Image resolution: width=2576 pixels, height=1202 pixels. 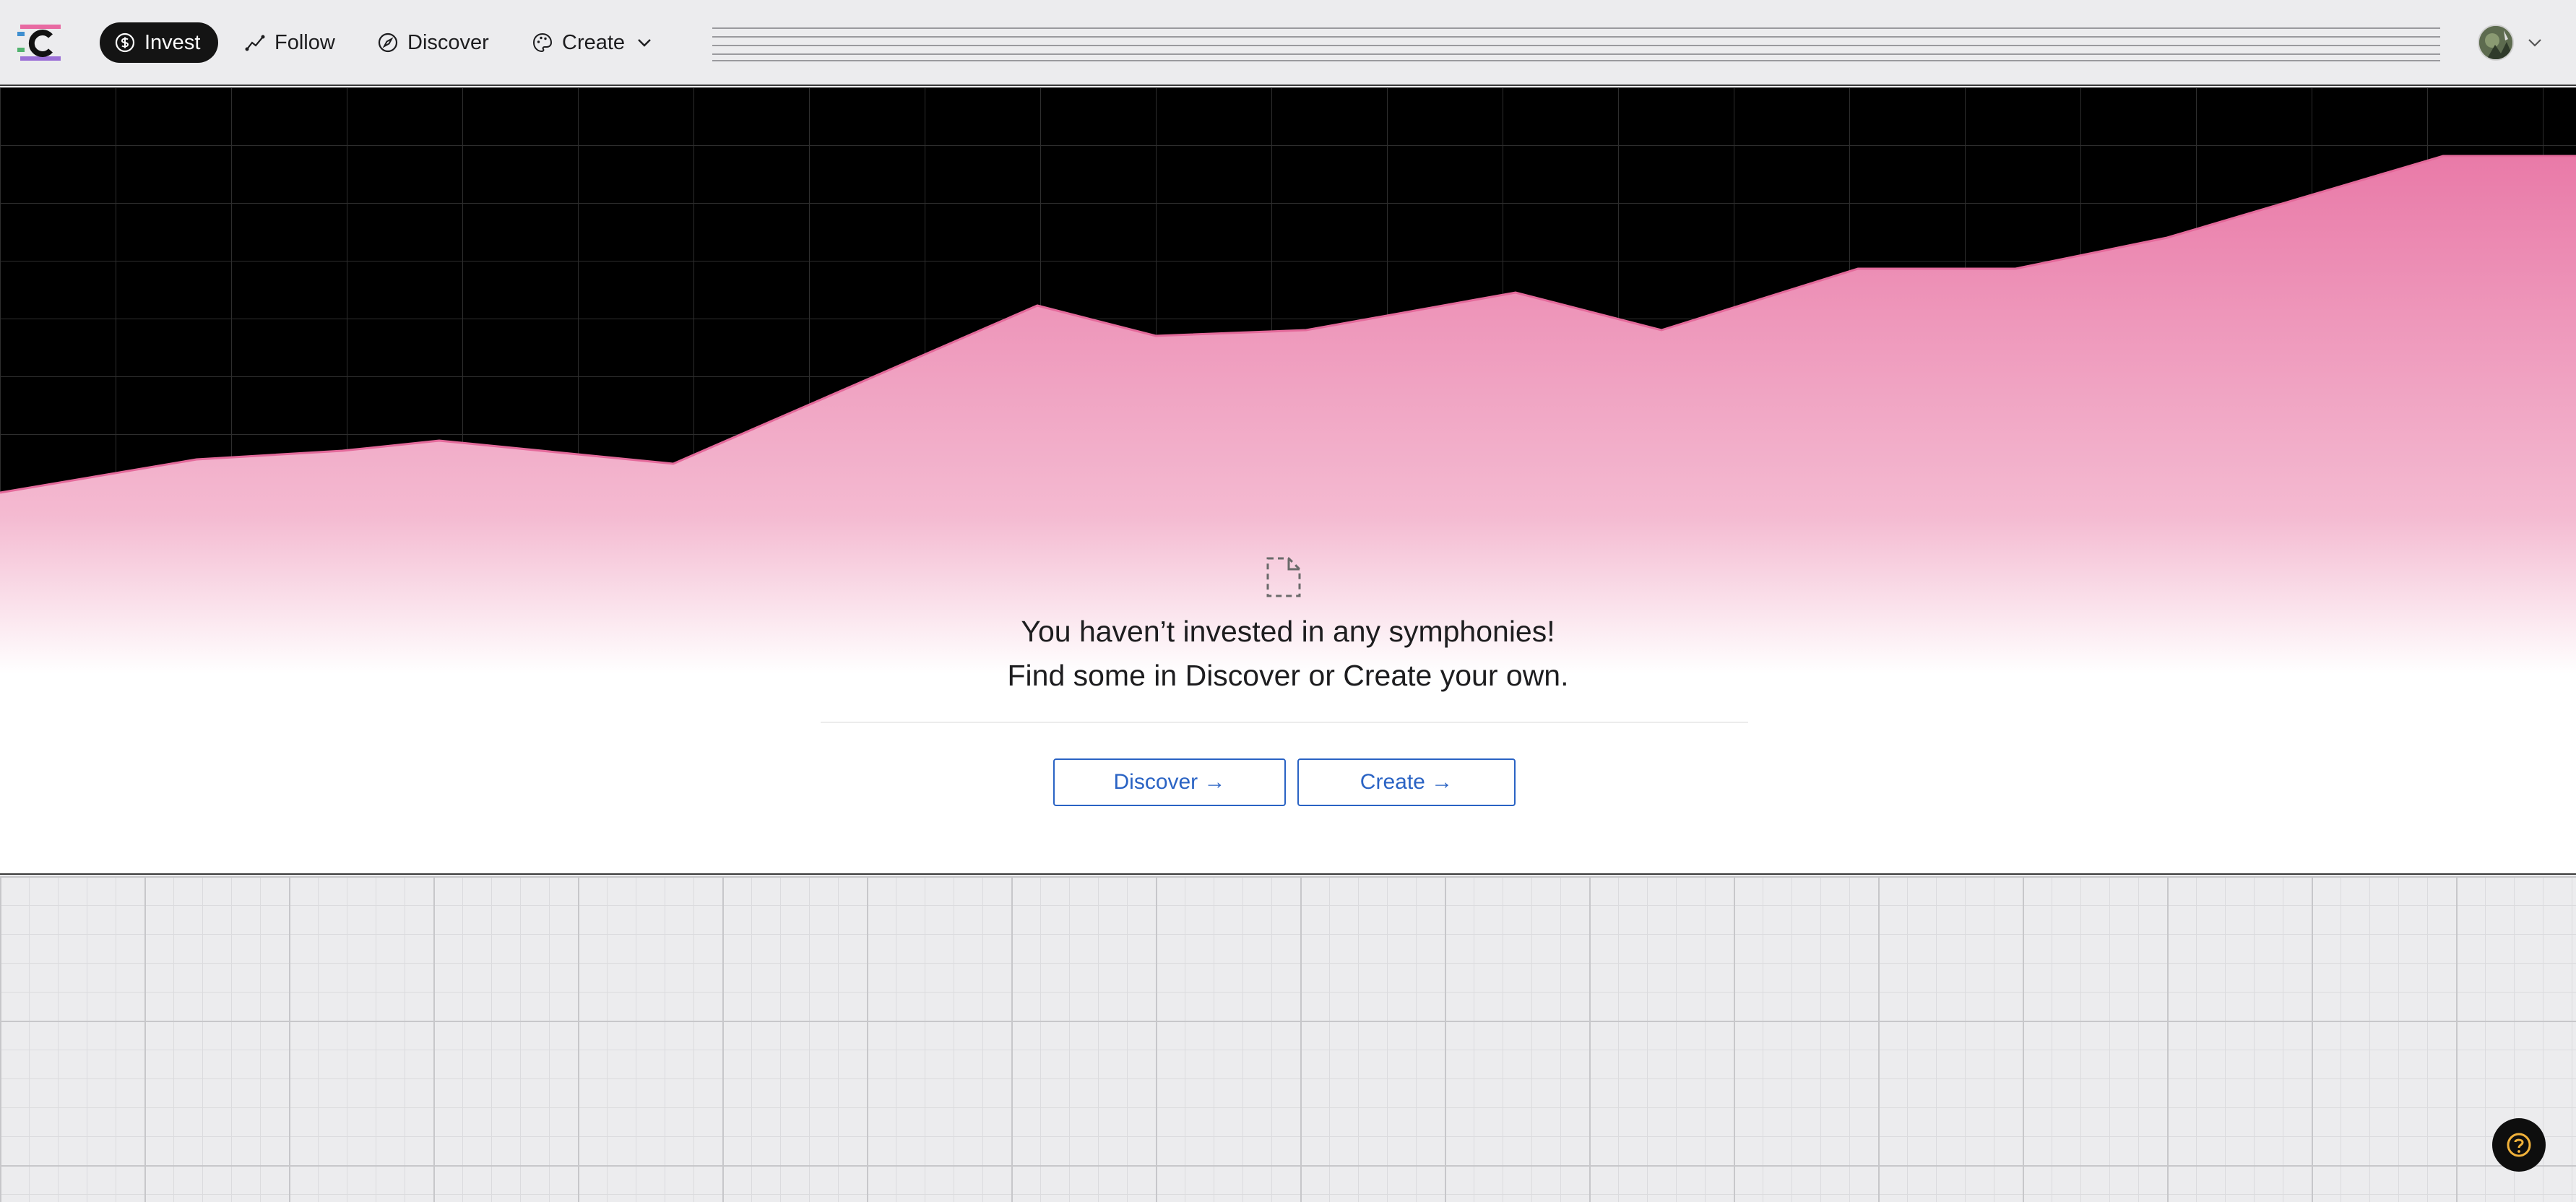 I want to click on top-navigation-bar: Invest Follow Discover Create, so click(x=1288, y=43).